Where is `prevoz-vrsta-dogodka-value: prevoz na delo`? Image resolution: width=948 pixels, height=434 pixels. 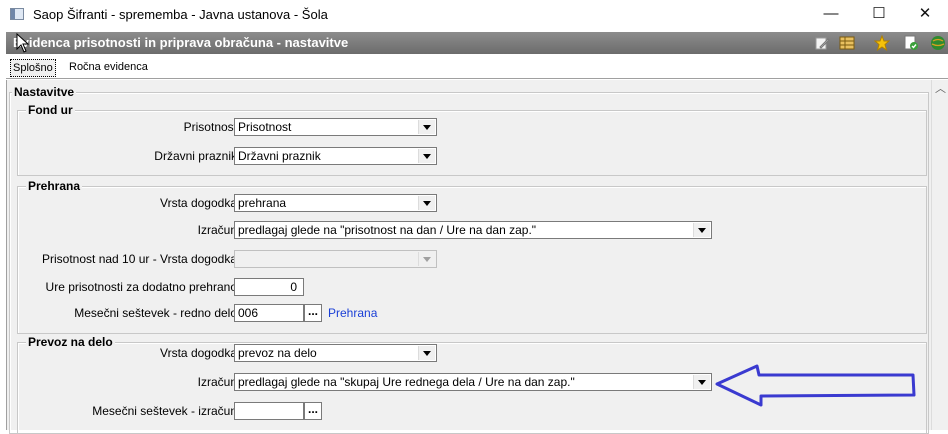 prevoz-vrsta-dogodka-value: prevoz na delo is located at coordinates (277, 353).